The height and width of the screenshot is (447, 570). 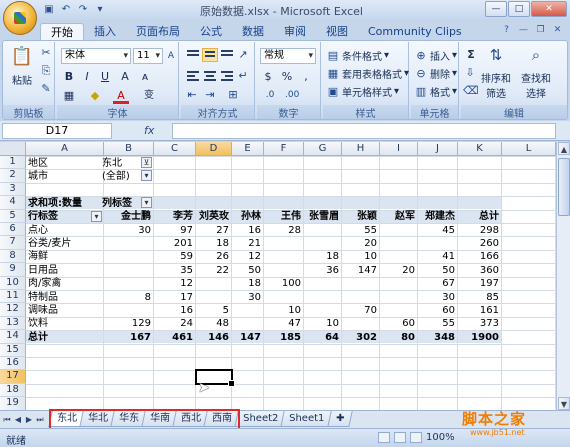 I want to click on pivot-row-label-cell: 点心, so click(x=64, y=230).